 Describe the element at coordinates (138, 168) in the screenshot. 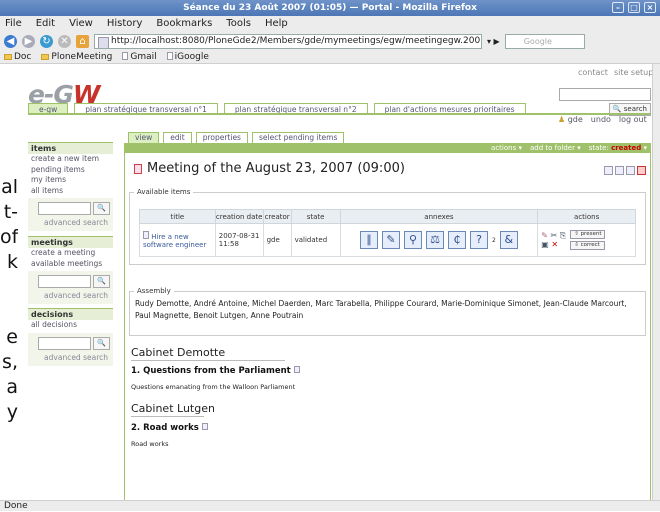

I see `meeting-icon` at that location.